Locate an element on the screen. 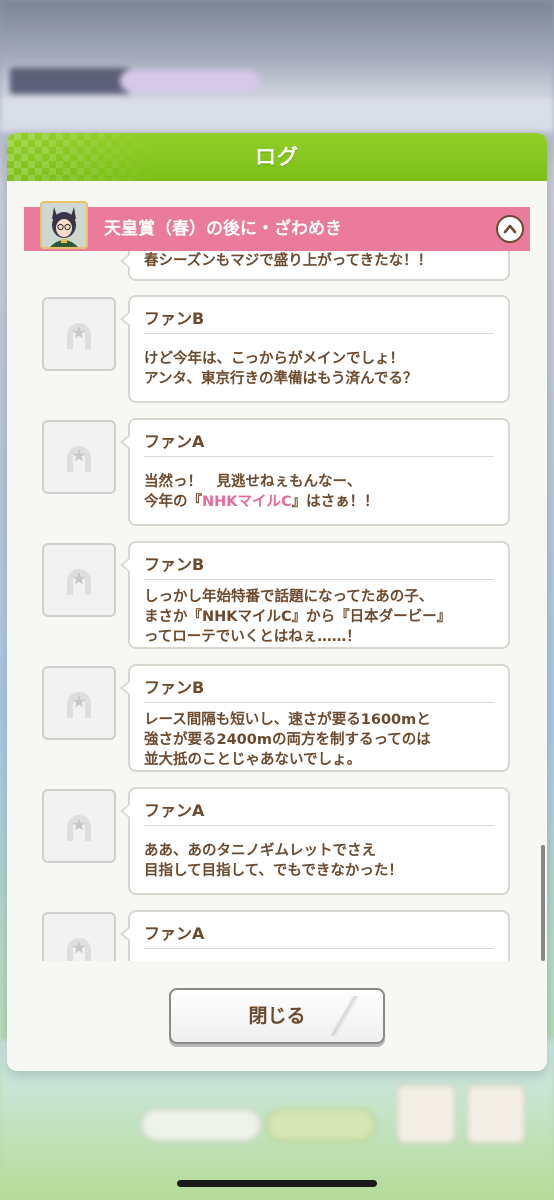  home-indicator is located at coordinates (277, 1183).